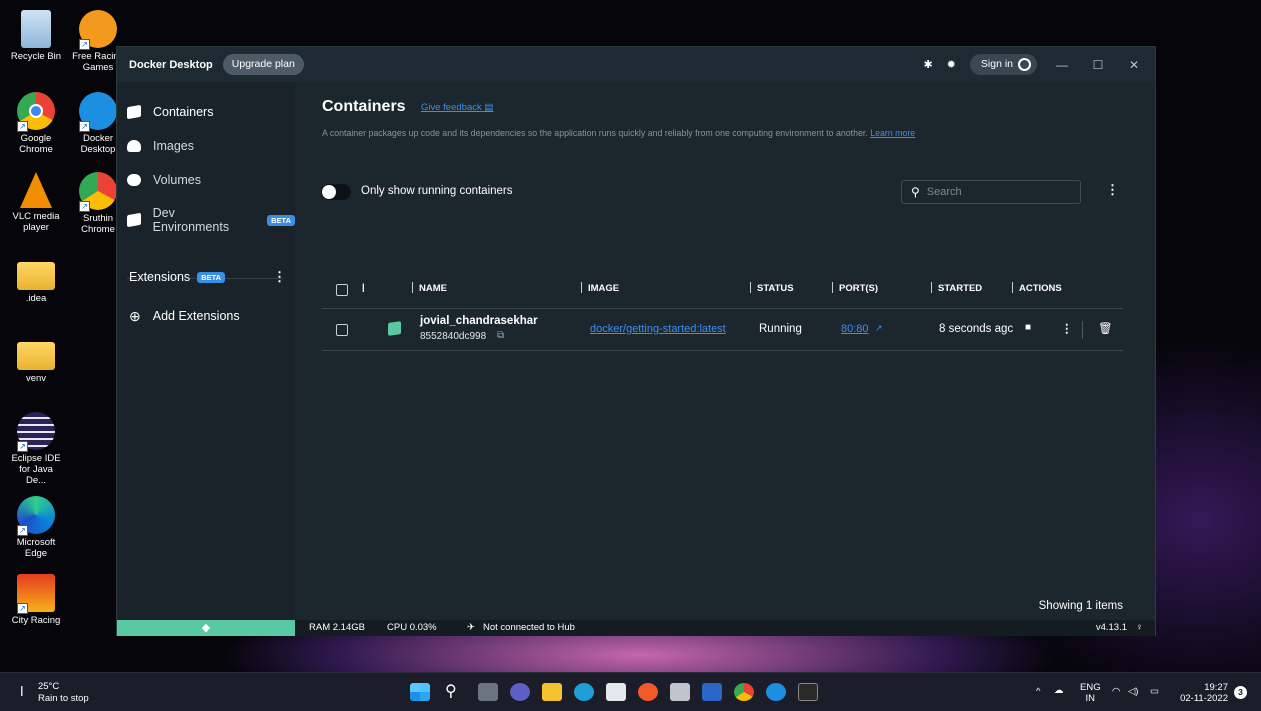 Image resolution: width=1261 pixels, height=711 pixels. I want to click on docker-whale-bar: ◆, so click(206, 628).